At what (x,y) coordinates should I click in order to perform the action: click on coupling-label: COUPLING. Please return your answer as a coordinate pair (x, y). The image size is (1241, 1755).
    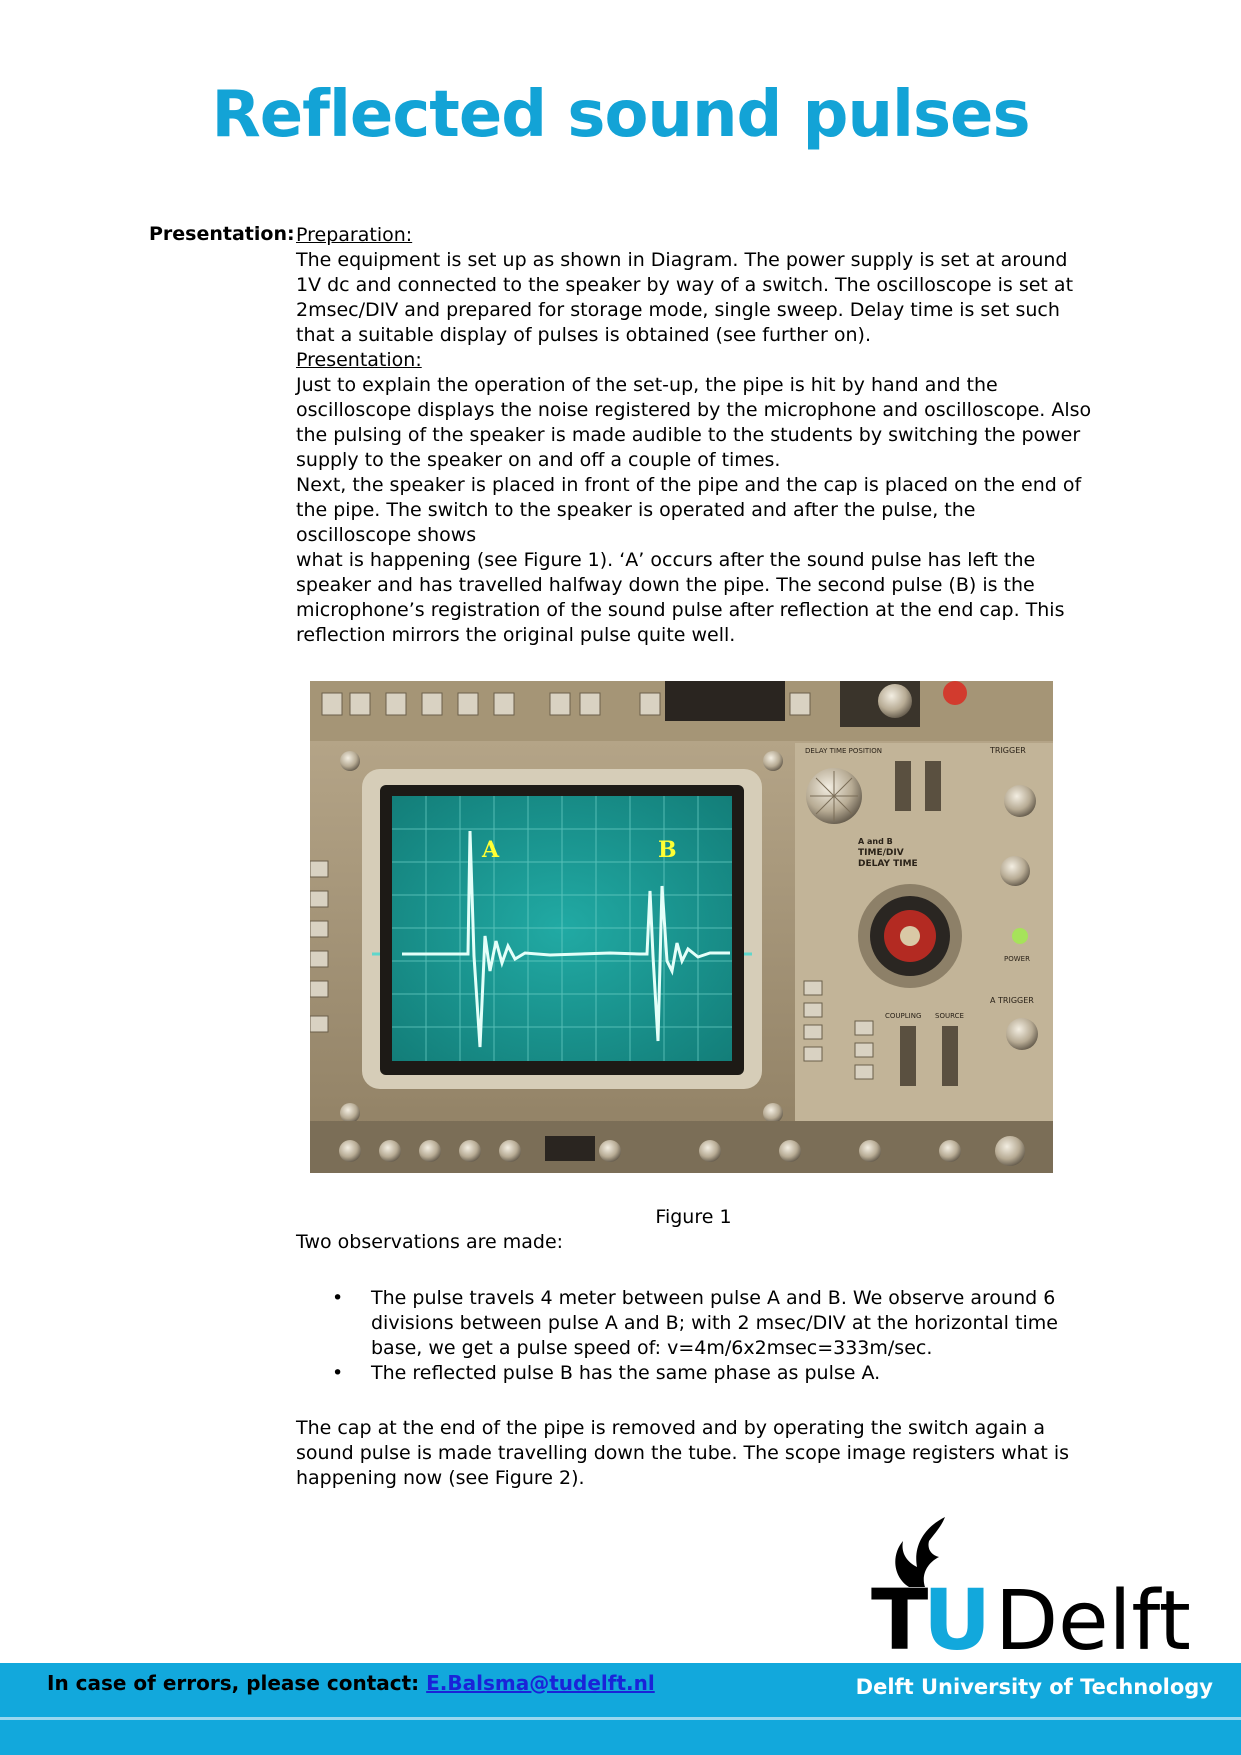
    Looking at the image, I should click on (903, 1016).